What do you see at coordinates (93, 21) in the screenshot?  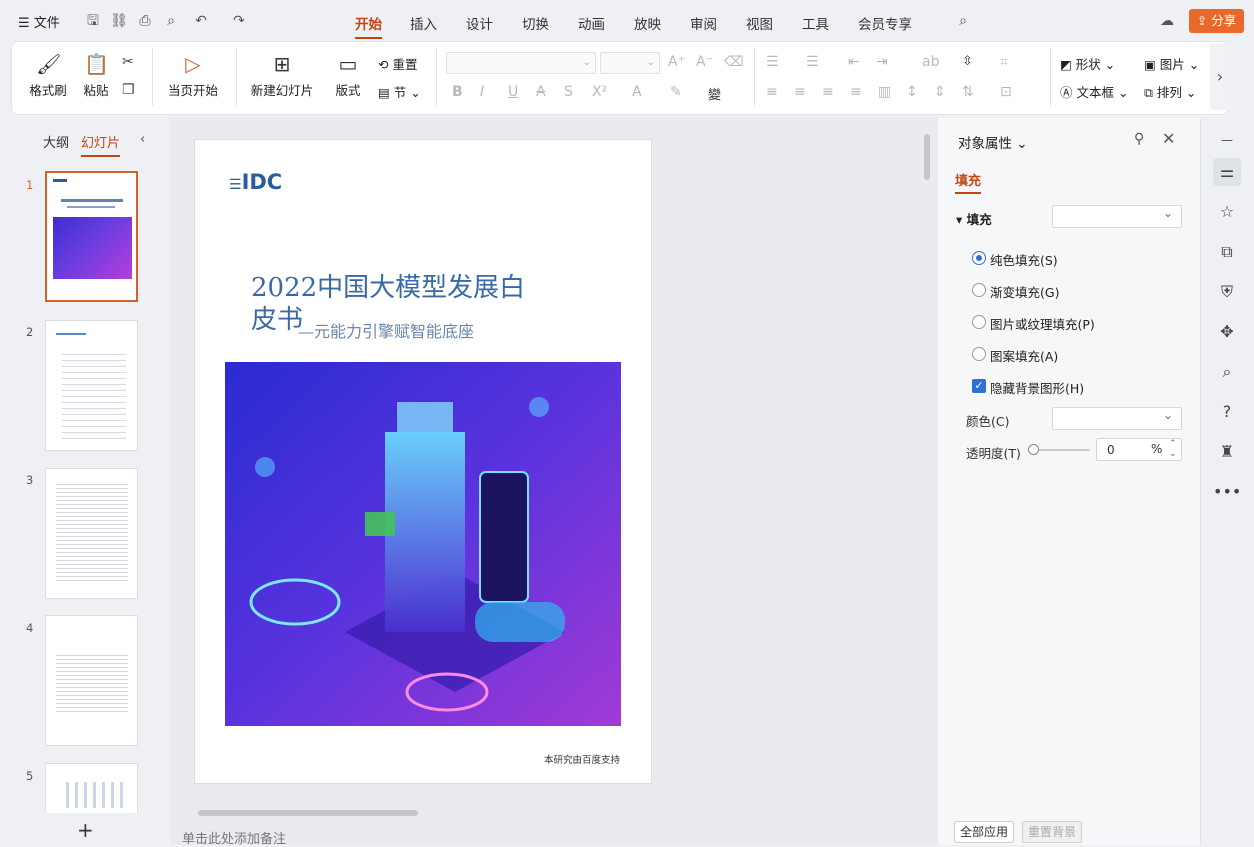 I see `save-icon: 🖫` at bounding box center [93, 21].